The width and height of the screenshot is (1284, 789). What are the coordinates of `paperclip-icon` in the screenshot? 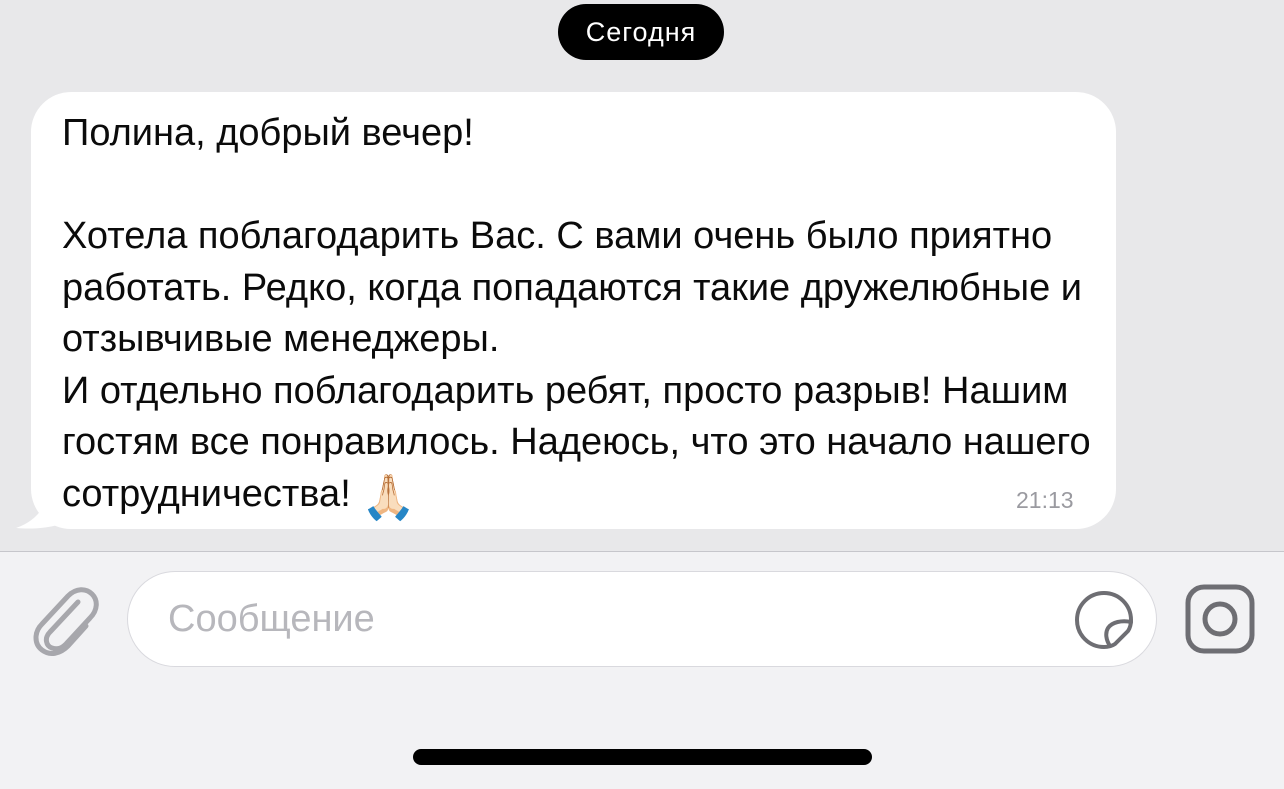 It's located at (66, 621).